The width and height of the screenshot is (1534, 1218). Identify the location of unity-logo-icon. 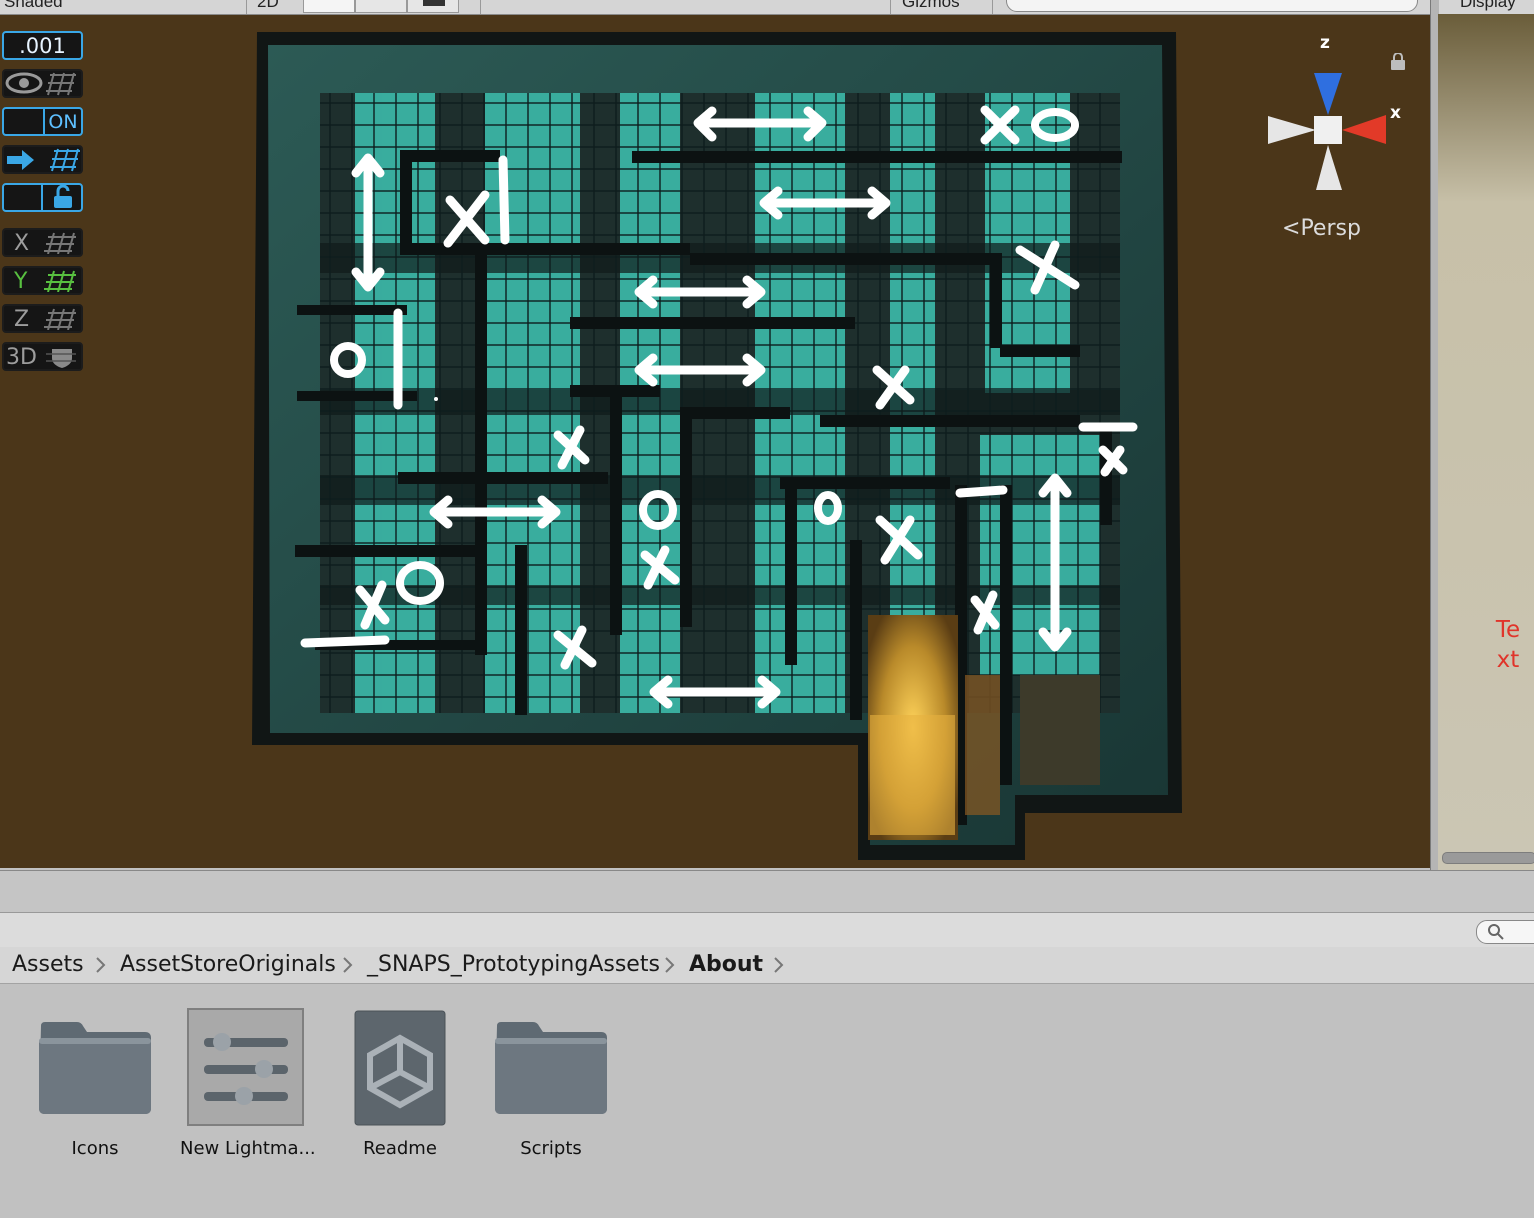
(400, 1068).